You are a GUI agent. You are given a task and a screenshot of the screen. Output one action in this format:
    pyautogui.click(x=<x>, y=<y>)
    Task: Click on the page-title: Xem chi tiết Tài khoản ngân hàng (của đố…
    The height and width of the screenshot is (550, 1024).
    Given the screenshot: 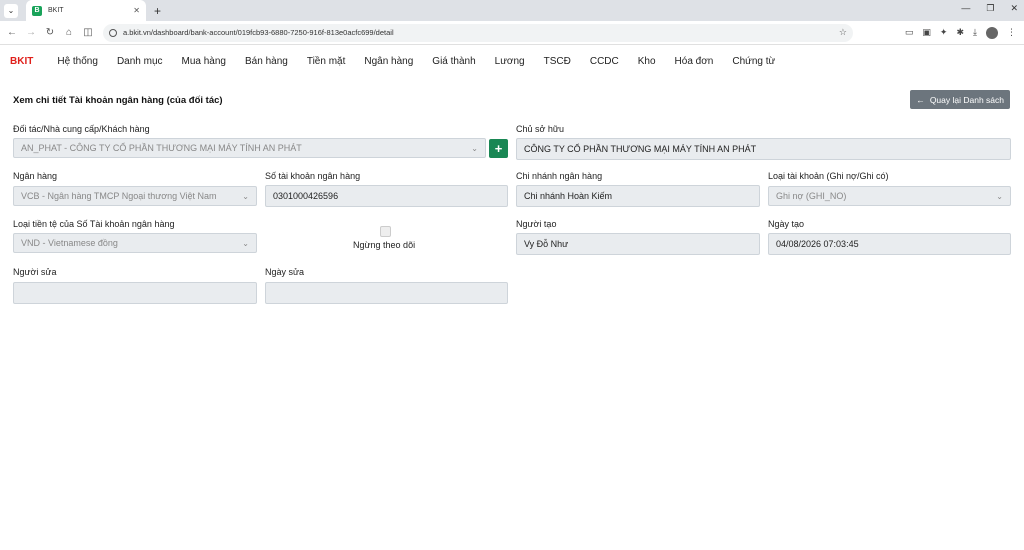 What is the action you would take?
    pyautogui.click(x=118, y=100)
    